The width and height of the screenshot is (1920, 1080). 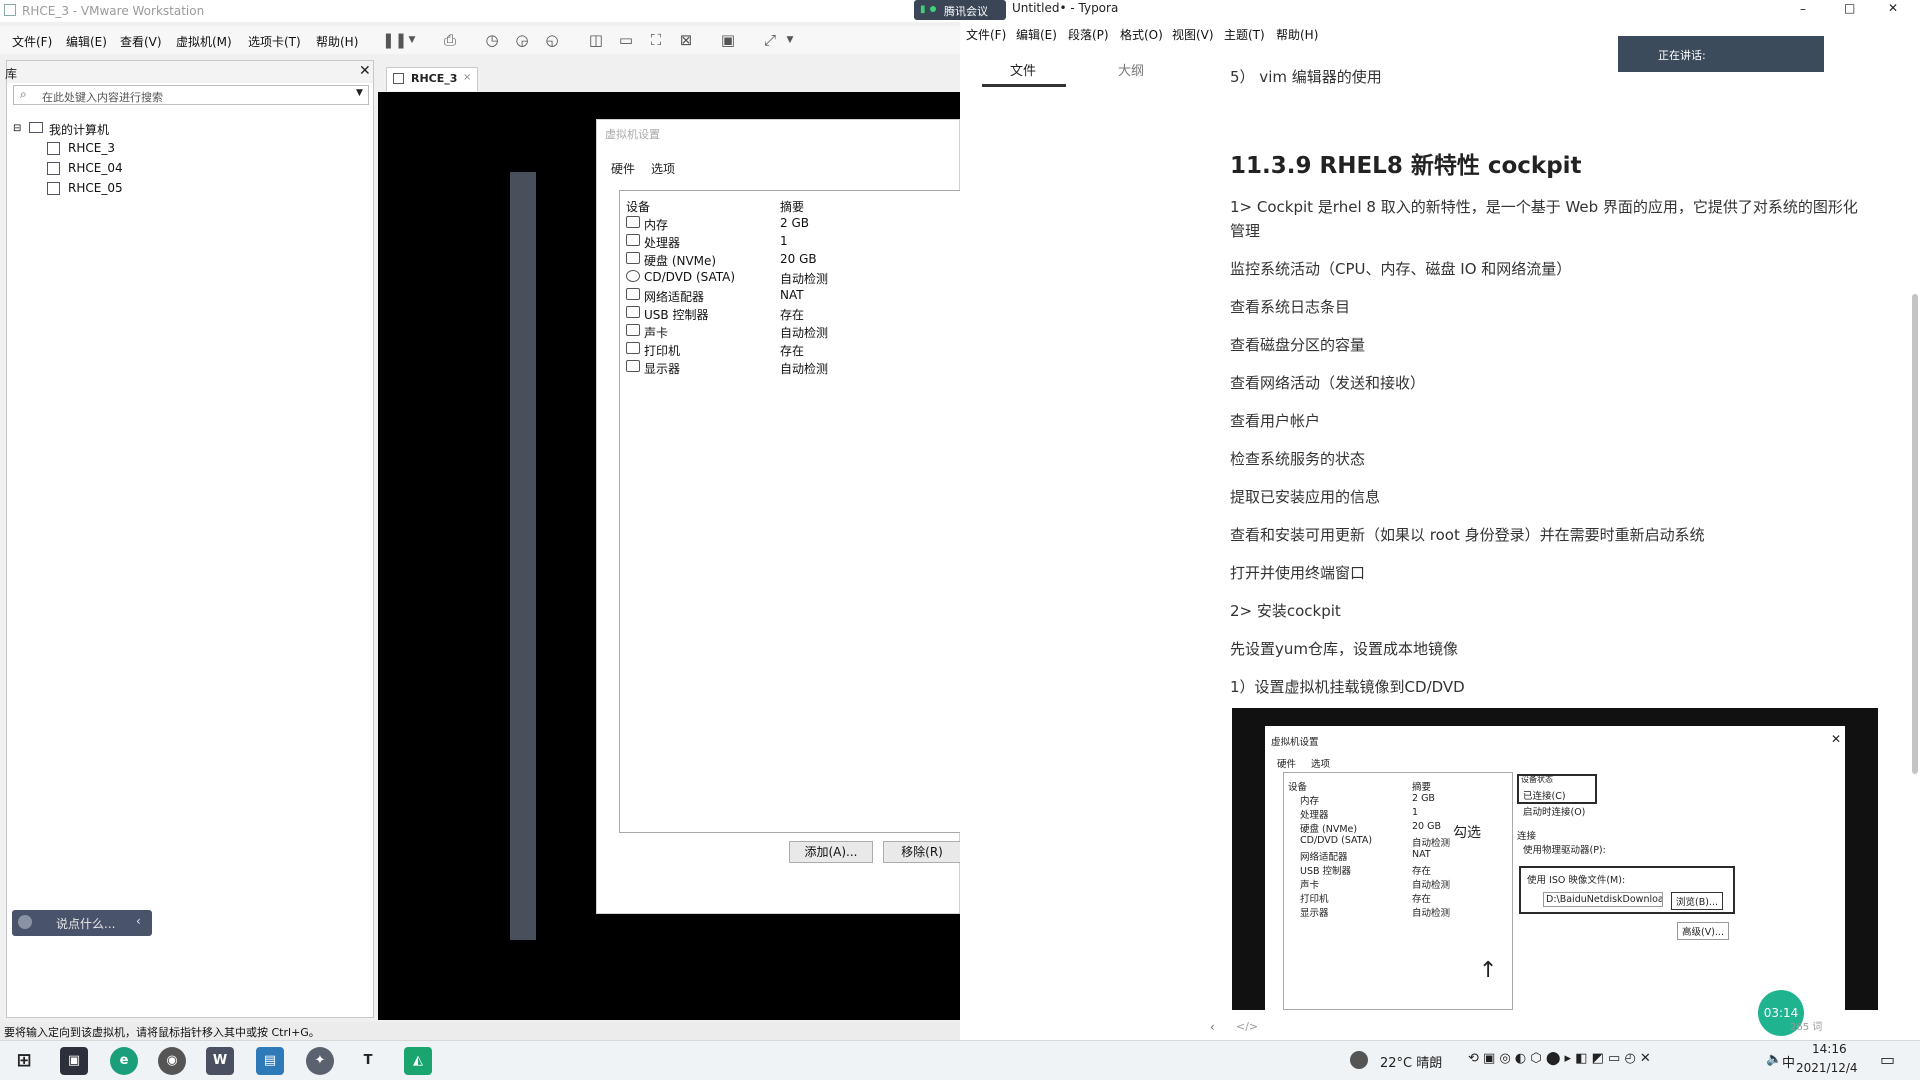 What do you see at coordinates (1305, 497) in the screenshot?
I see `paragraph: 提取已安装应用的信息` at bounding box center [1305, 497].